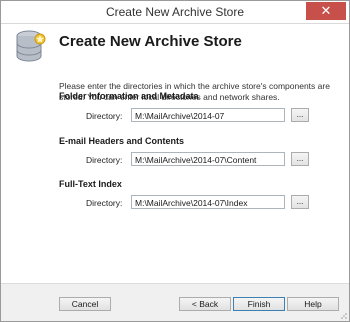 The width and height of the screenshot is (350, 322). Describe the element at coordinates (104, 203) in the screenshot. I see `directory-label-full-text-index: Directory:` at that location.